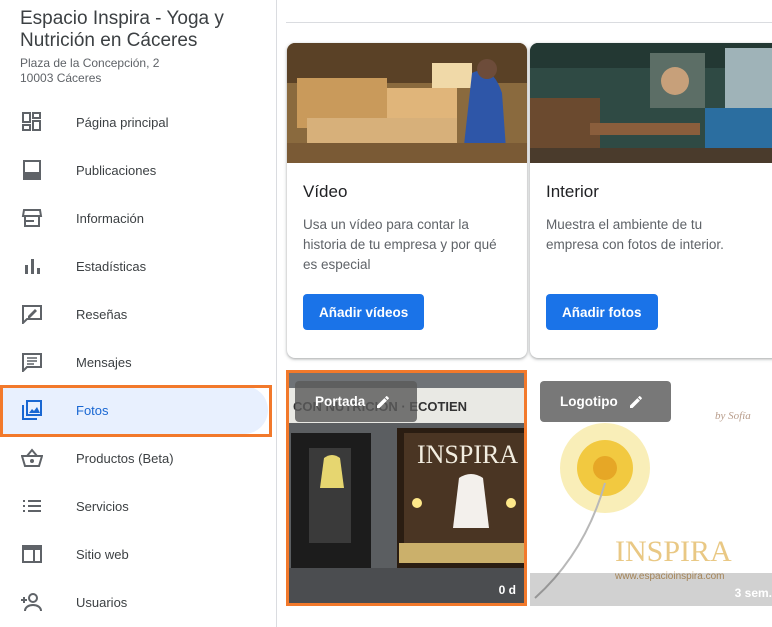 This screenshot has height=627, width=772. Describe the element at coordinates (90, 63) in the screenshot. I see `address-line-1: Plaza de la Concepción, 2` at that location.